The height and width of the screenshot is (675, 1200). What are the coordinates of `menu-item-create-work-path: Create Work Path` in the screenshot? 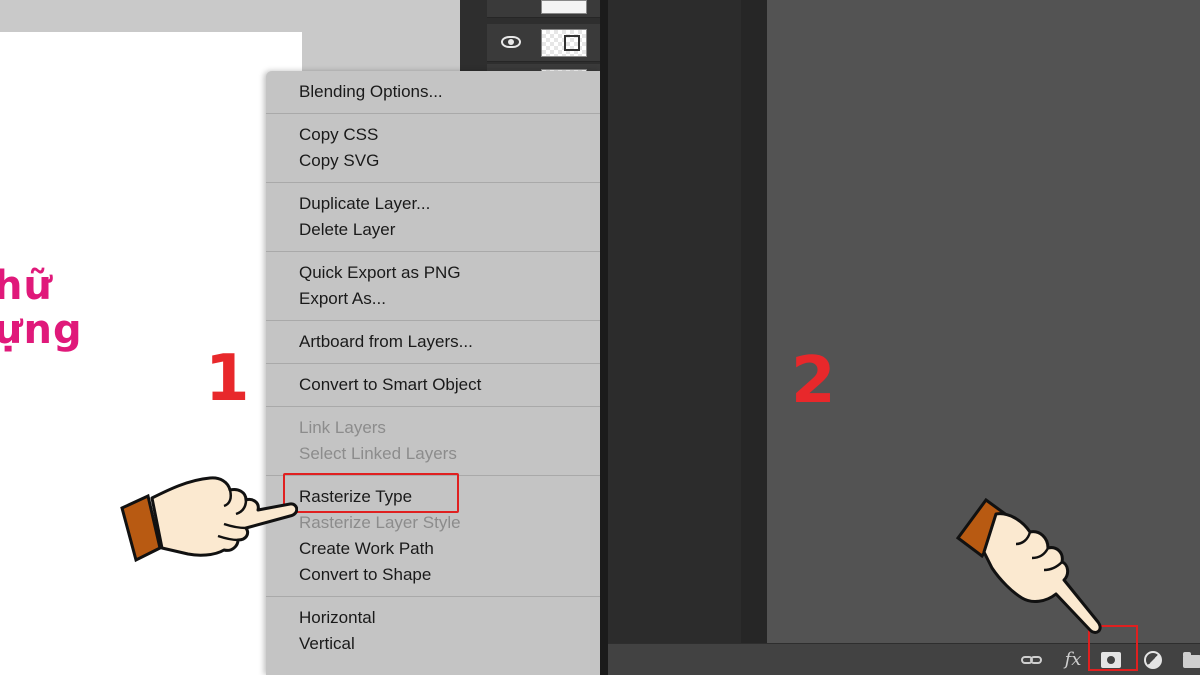 It's located at (433, 549).